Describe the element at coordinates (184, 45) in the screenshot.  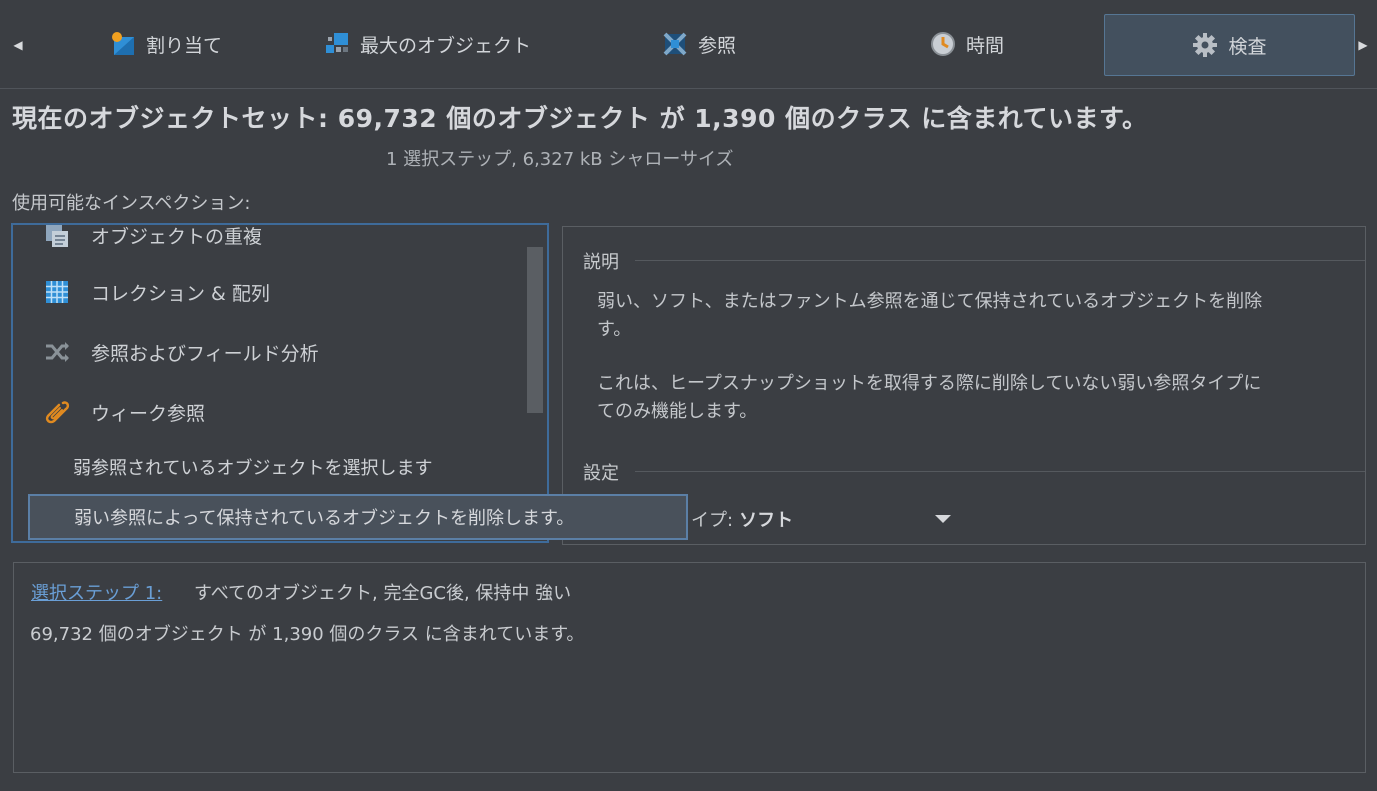
I see `tab-label: 割り当て` at that location.